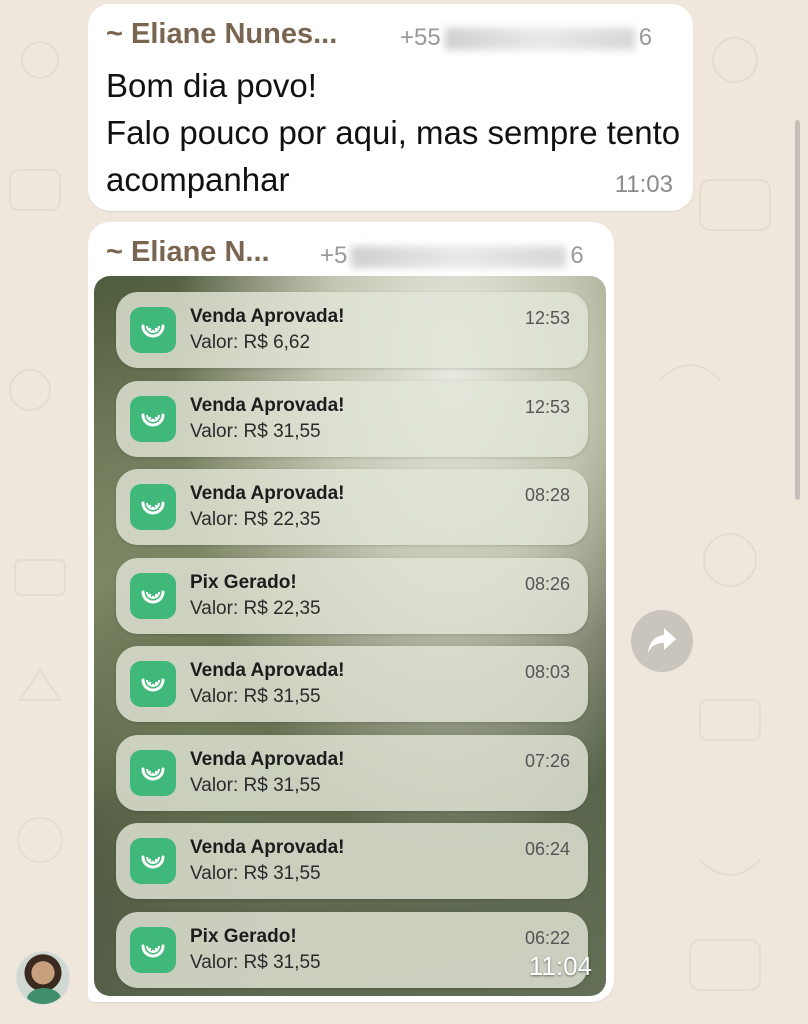 The image size is (808, 1024). I want to click on notification-card: Venda Aprovada! Valor: R$ 31,55 07:26, so click(352, 772).